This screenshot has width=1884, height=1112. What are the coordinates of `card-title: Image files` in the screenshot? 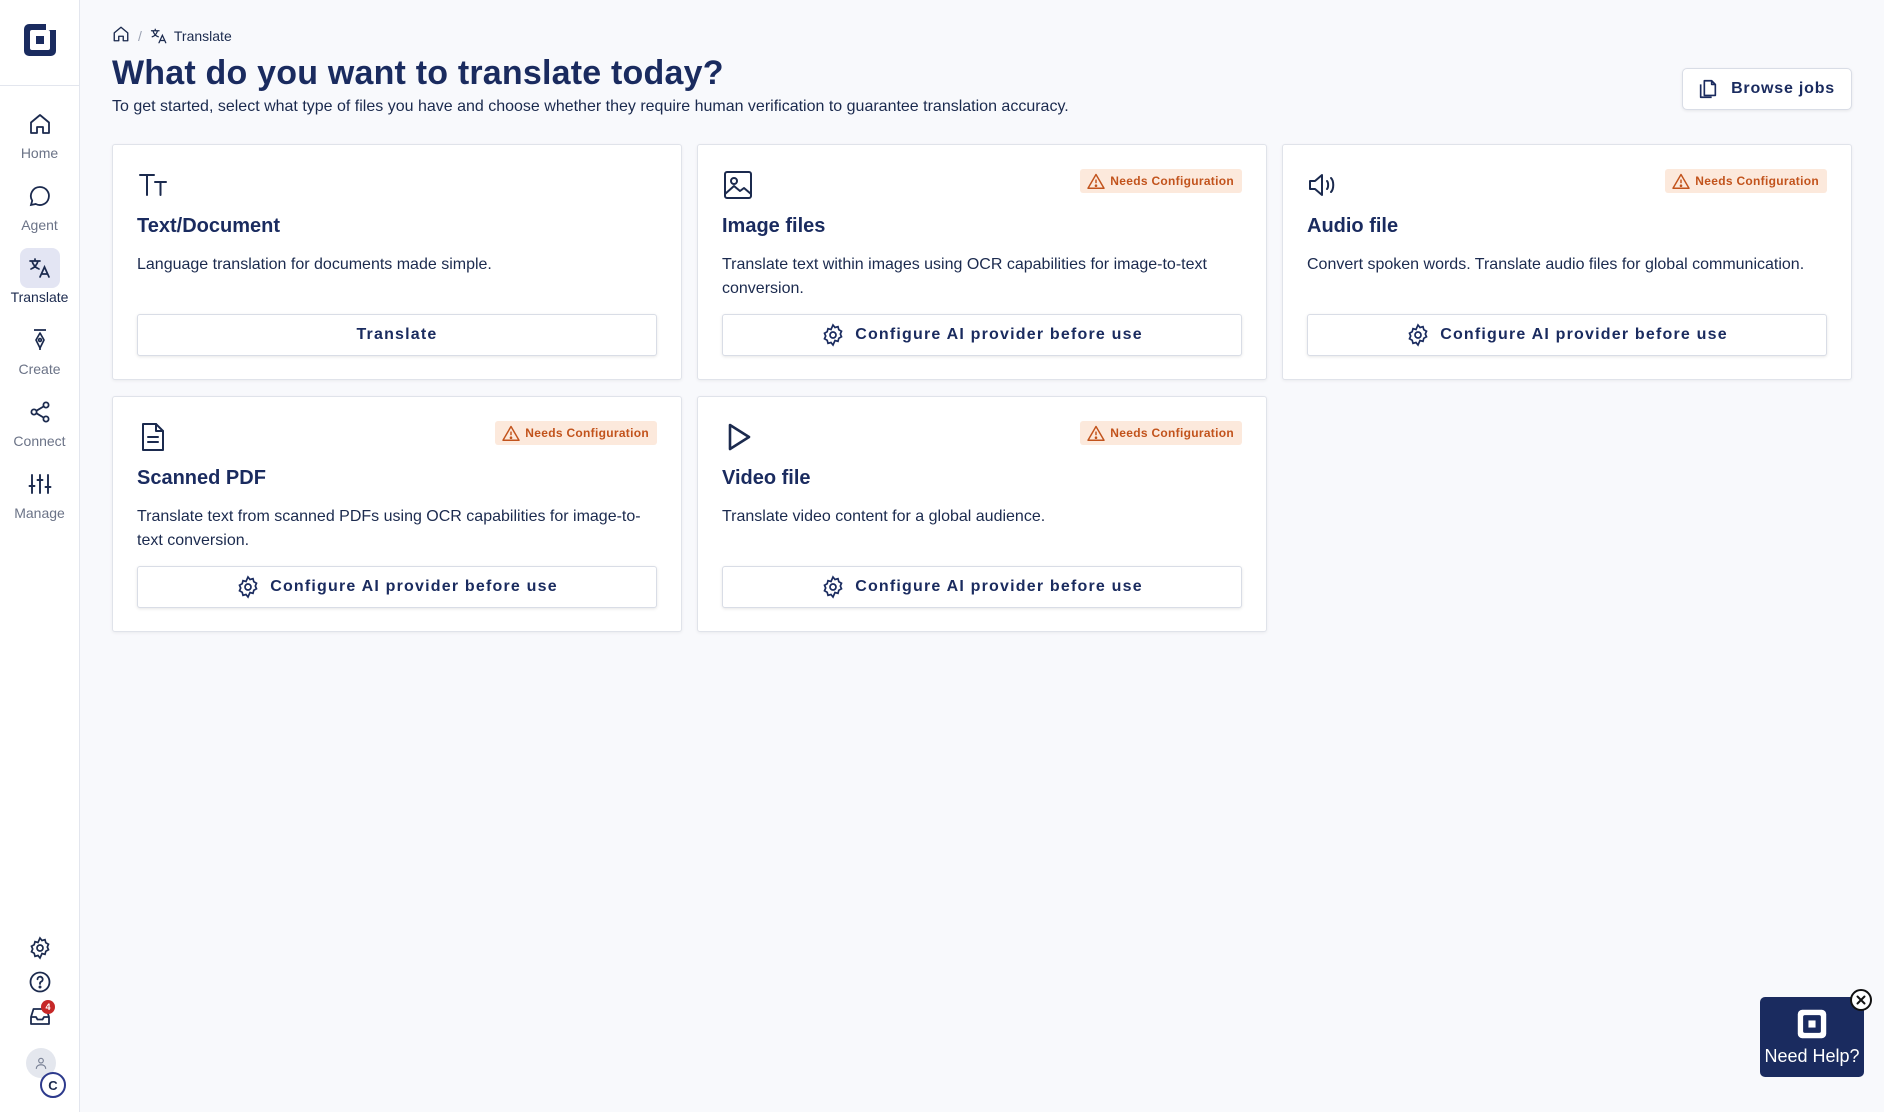 It's located at (774, 226).